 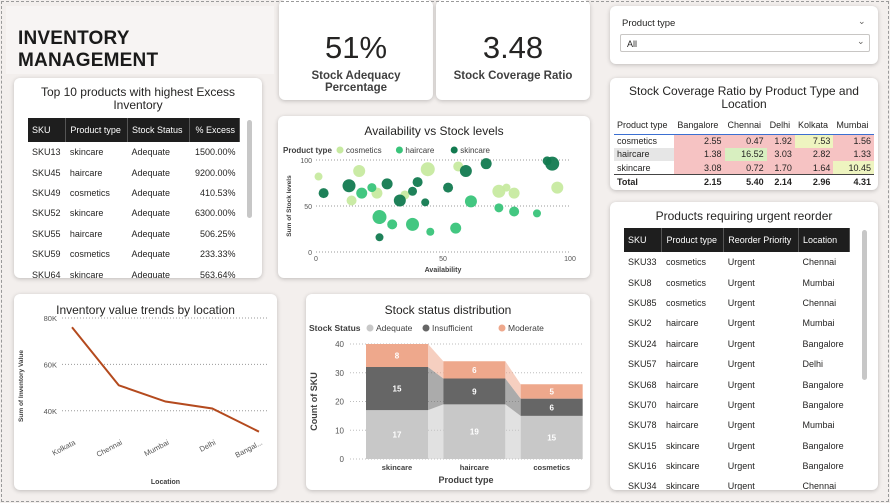 What do you see at coordinates (737, 384) in the screenshot?
I see `table-row: SKU68 haircare Urgent Bangalore` at bounding box center [737, 384].